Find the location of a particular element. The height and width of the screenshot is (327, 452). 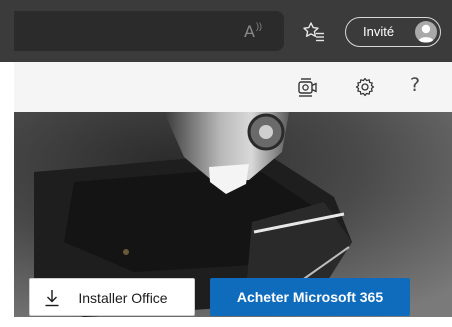

avatar-icon is located at coordinates (426, 32).